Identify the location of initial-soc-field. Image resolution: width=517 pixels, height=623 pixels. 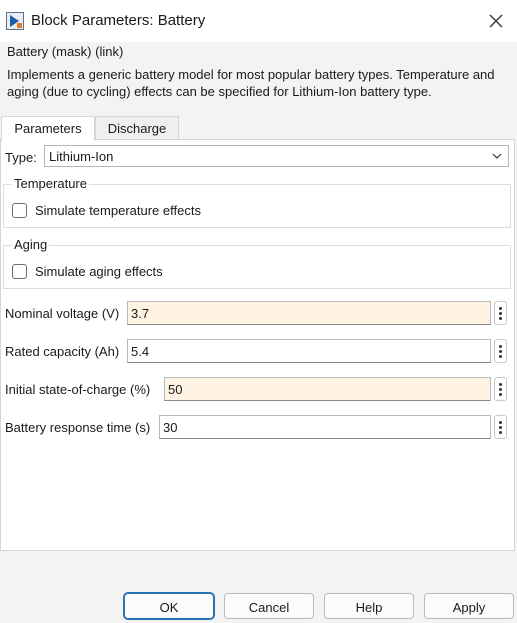
(327, 389).